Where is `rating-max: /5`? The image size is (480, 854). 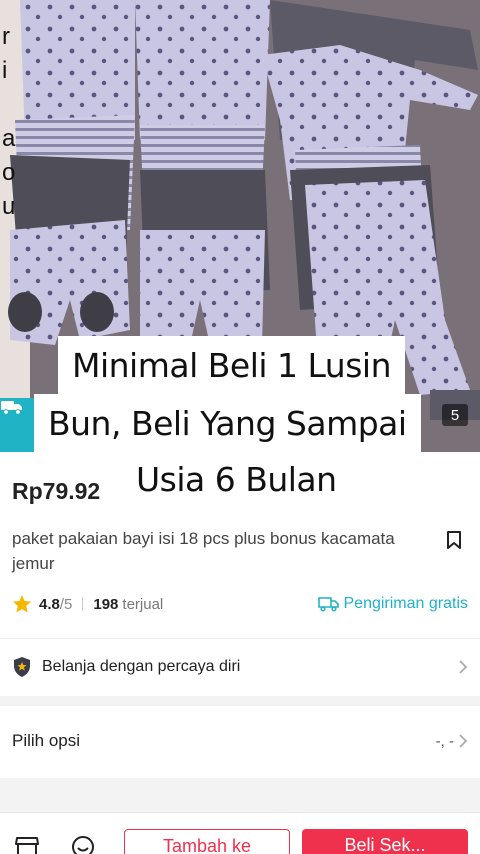
rating-max: /5 is located at coordinates (66, 604).